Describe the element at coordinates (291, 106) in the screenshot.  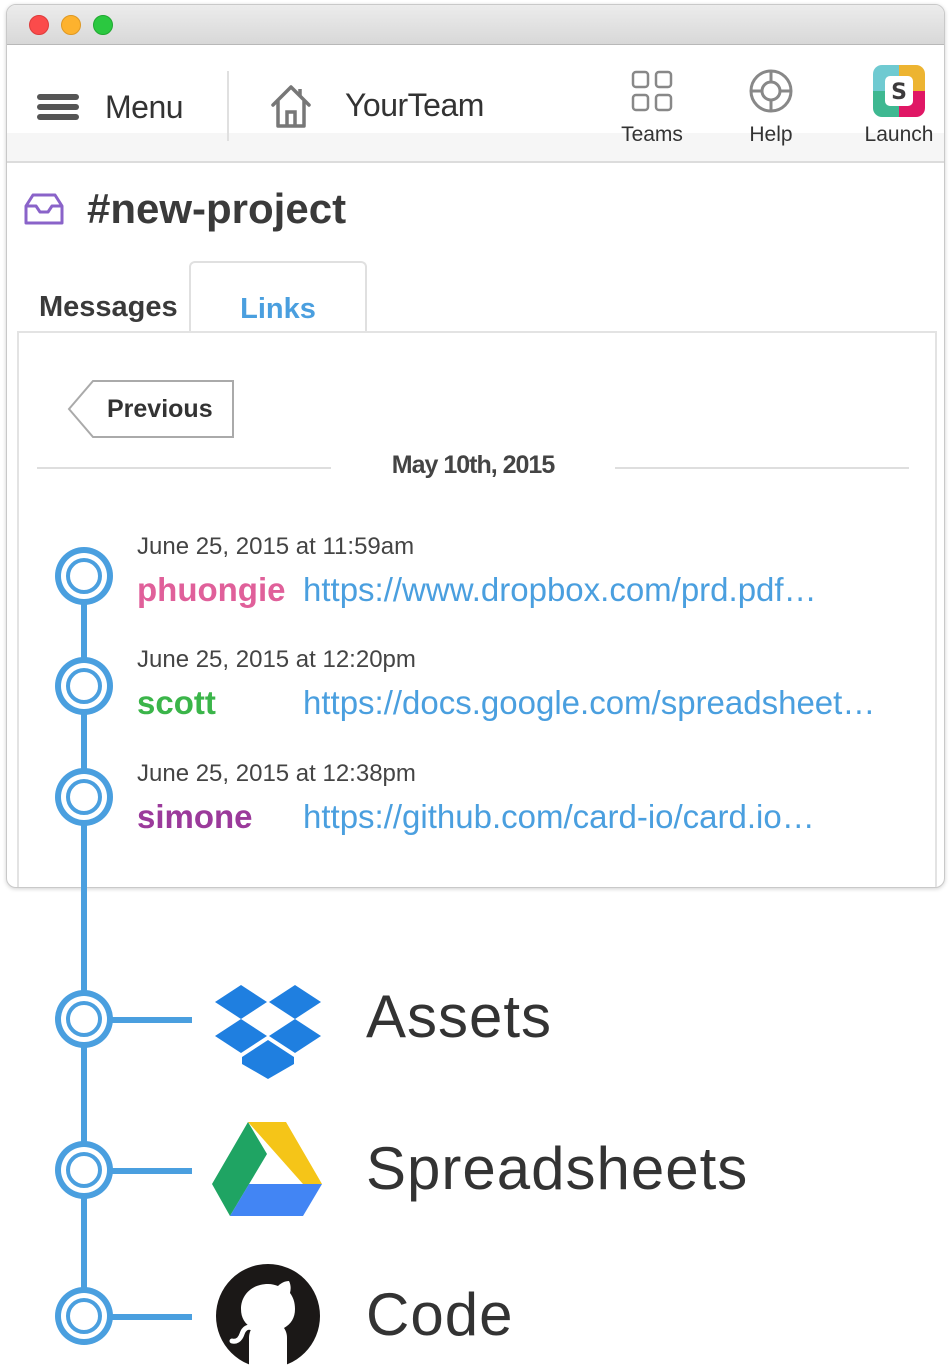
I see `home-icon` at that location.